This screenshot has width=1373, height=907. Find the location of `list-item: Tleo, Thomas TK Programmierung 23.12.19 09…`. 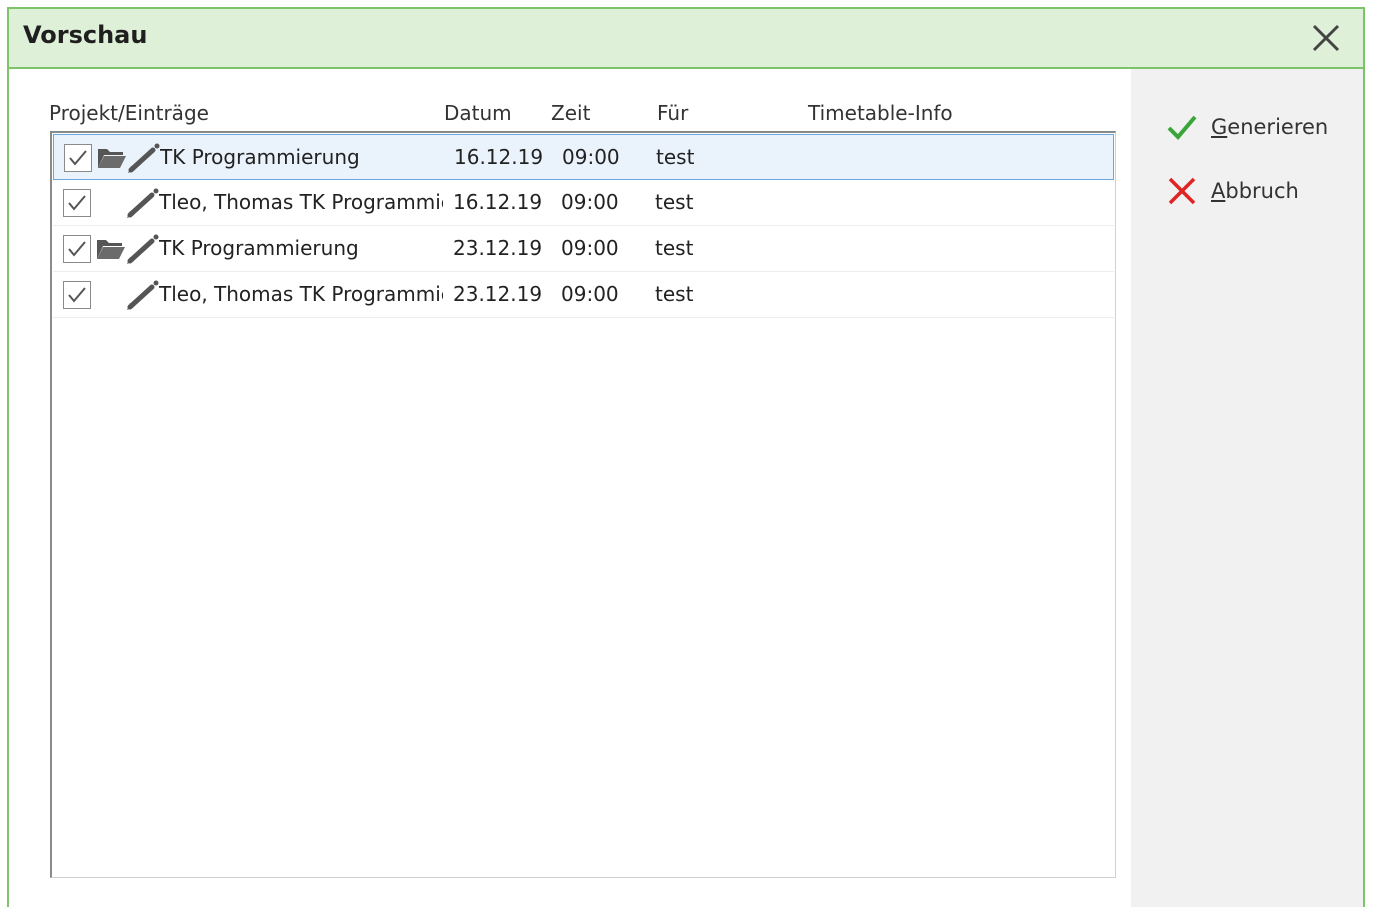

list-item: Tleo, Thomas TK Programmierung 23.12.19 09… is located at coordinates (583, 295).